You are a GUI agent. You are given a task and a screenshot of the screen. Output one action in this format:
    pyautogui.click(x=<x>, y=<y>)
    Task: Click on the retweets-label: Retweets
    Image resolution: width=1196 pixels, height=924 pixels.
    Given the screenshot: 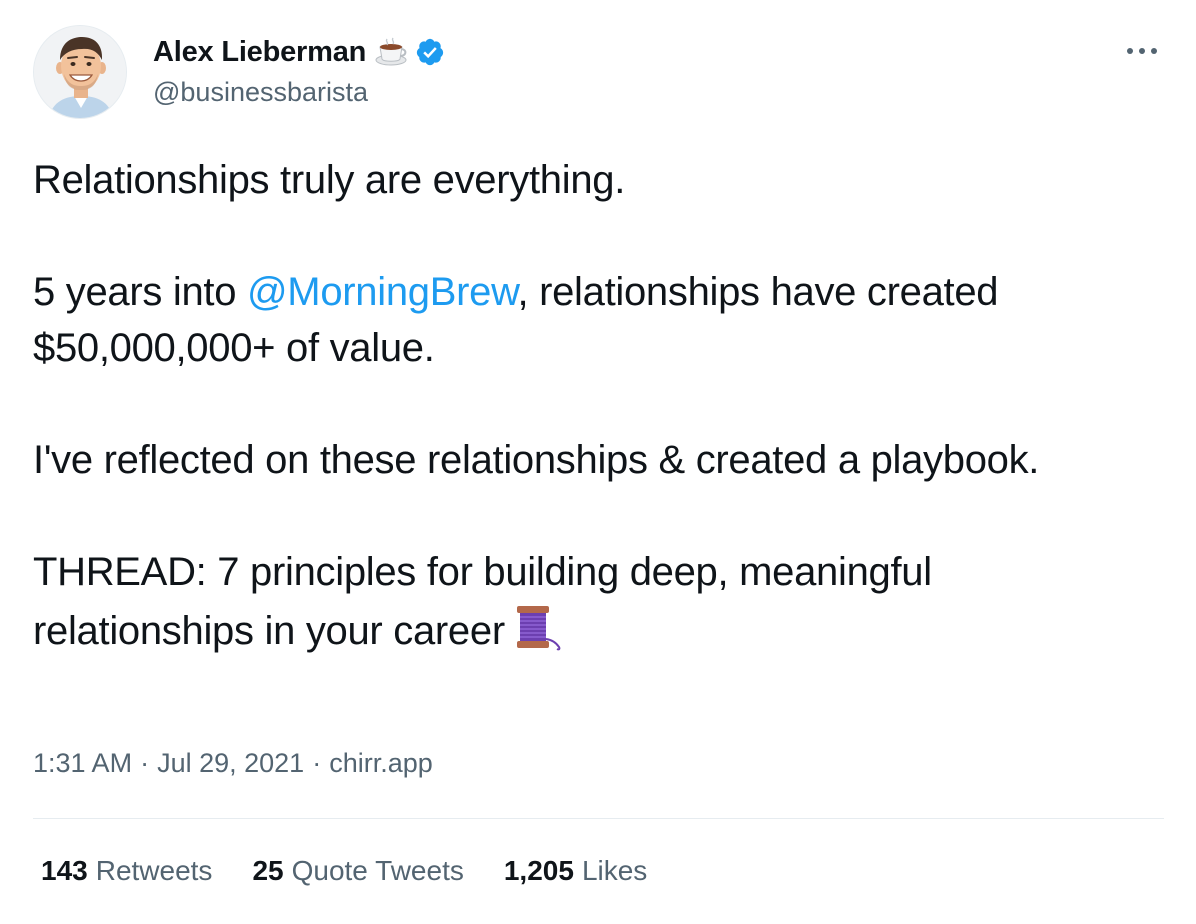 What is the action you would take?
    pyautogui.click(x=154, y=870)
    